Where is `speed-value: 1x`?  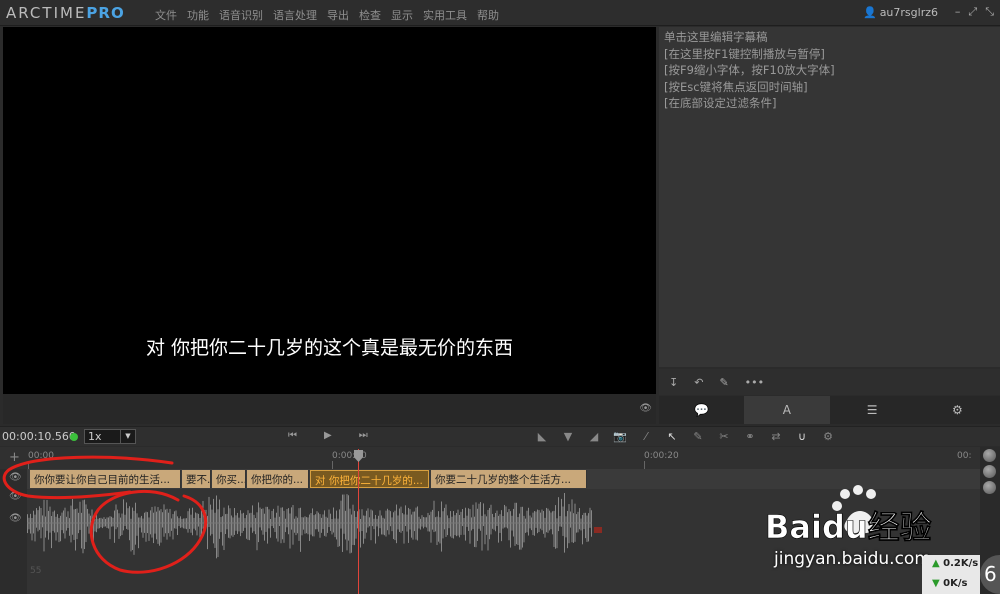 speed-value: 1x is located at coordinates (95, 436).